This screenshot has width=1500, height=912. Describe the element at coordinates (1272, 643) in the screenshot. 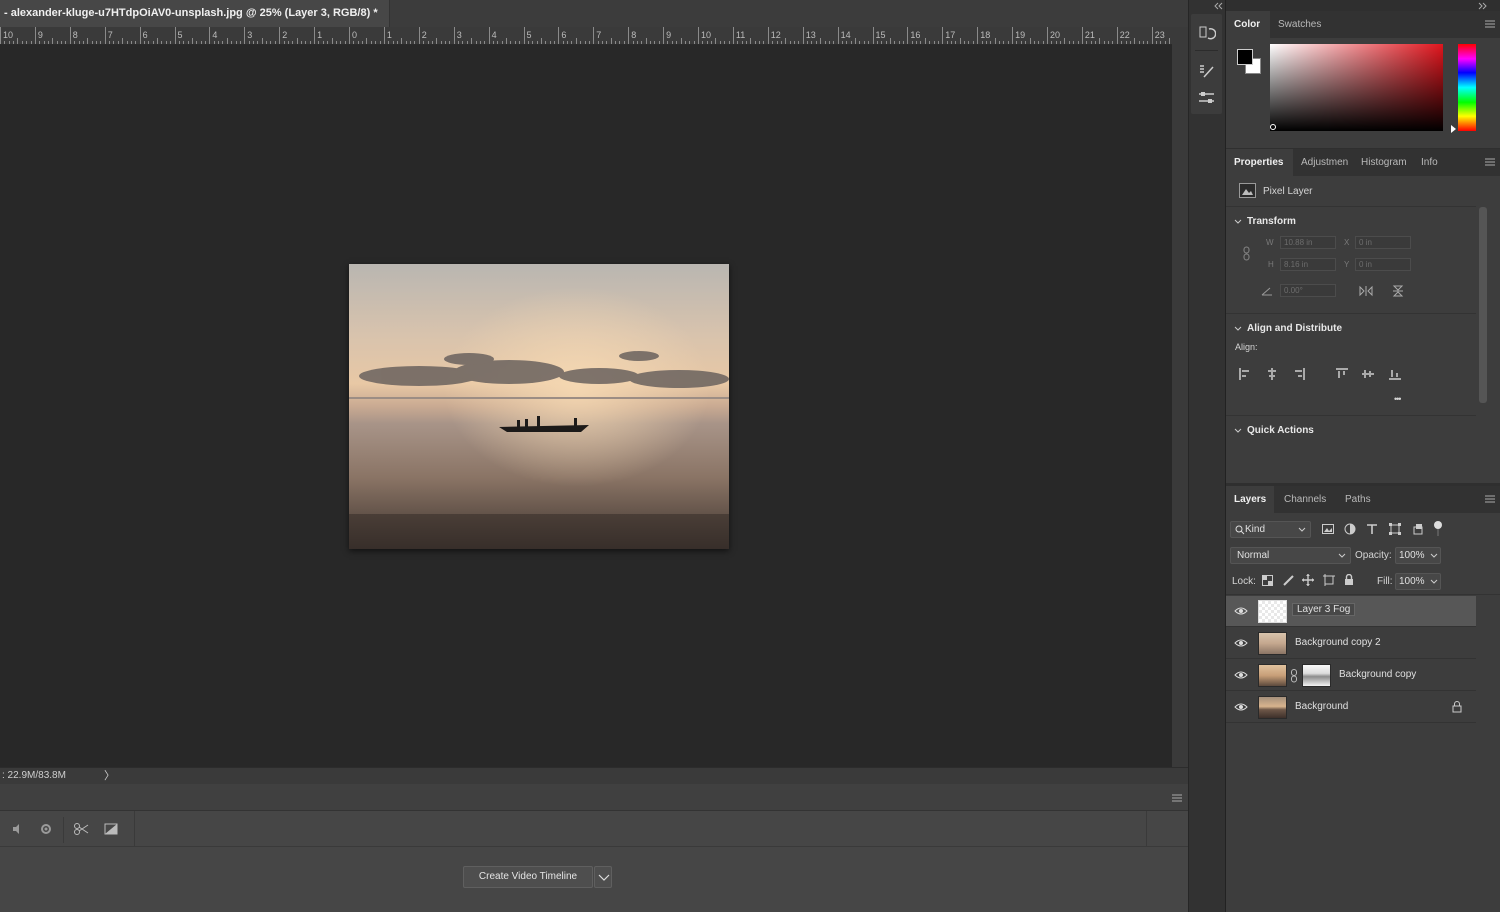

I see `layer-thumbnail` at that location.